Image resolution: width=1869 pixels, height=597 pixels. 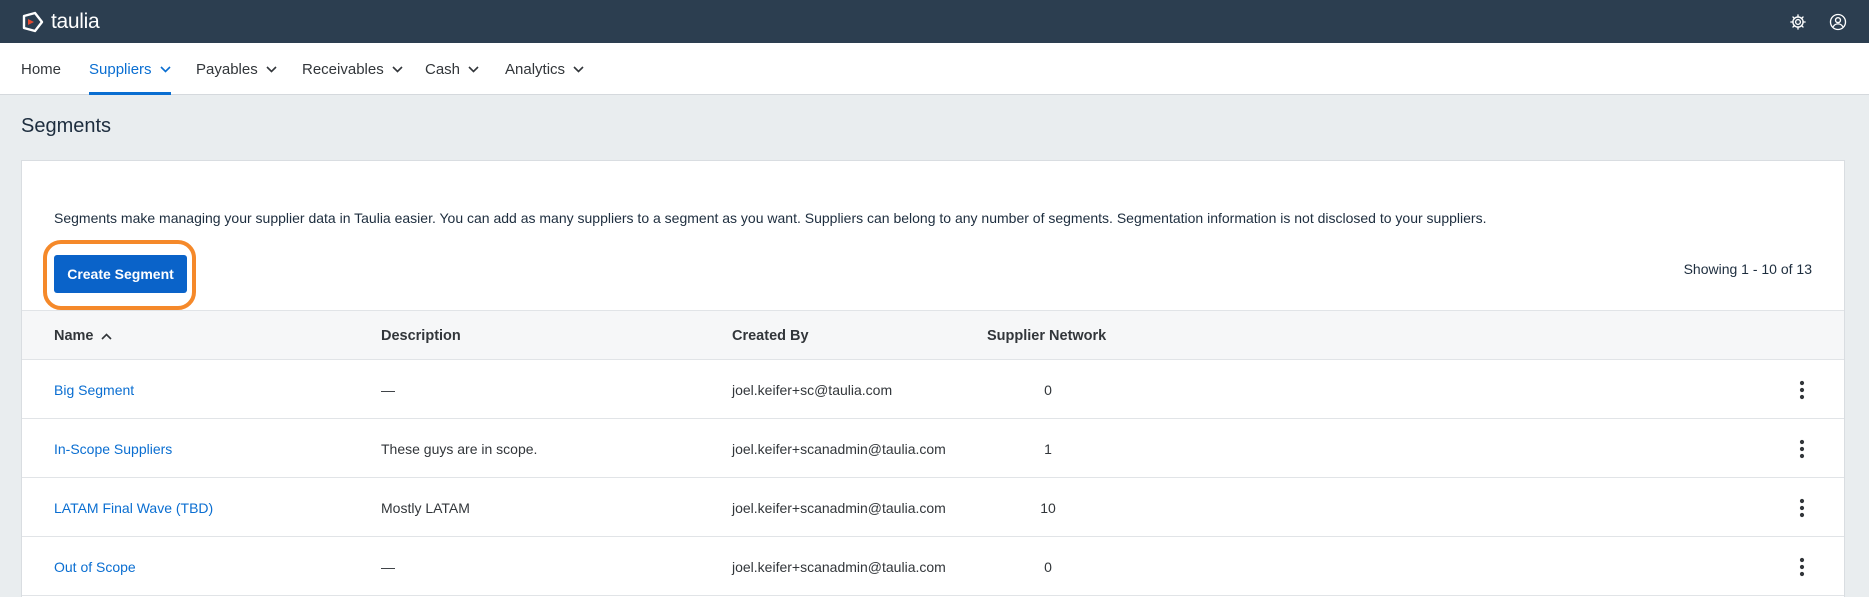 I want to click on chevron-up-icon, so click(x=106, y=336).